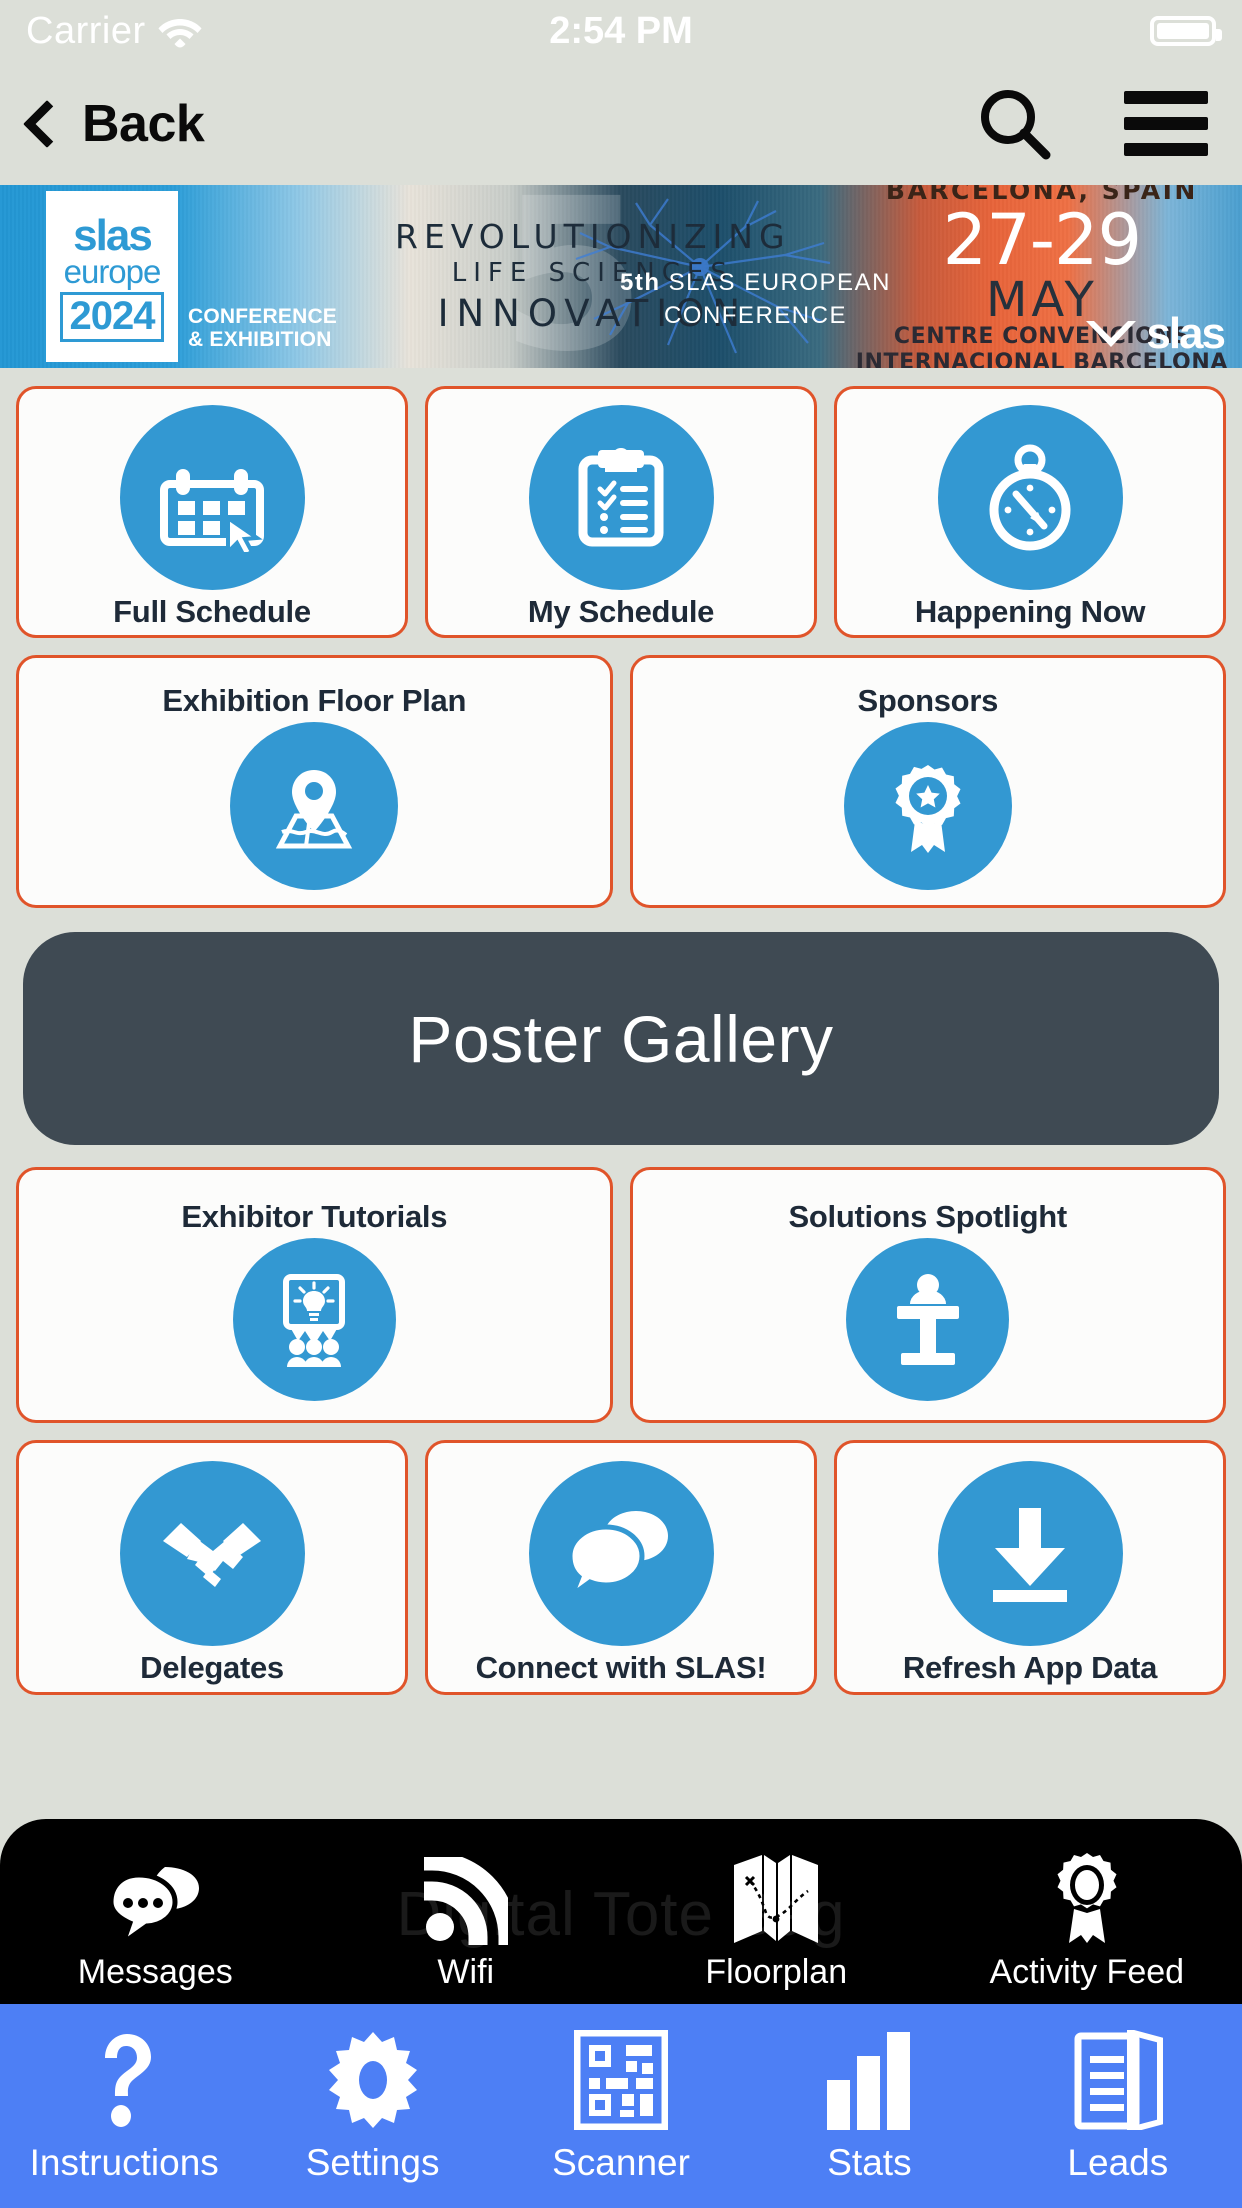  What do you see at coordinates (869, 2162) in the screenshot?
I see `toolbar-item-label: Stats` at bounding box center [869, 2162].